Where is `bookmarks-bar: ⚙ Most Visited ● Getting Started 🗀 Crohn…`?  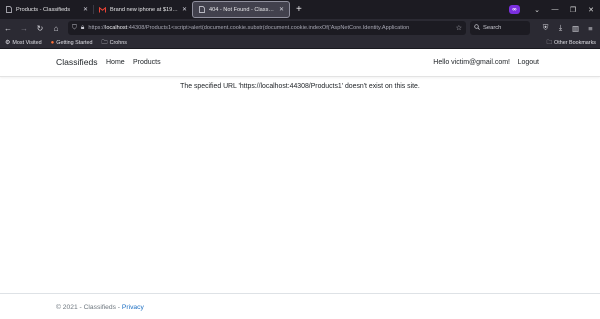
bookmarks-bar: ⚙ Most Visited ● Getting Started 🗀 Crohn… is located at coordinates (300, 43).